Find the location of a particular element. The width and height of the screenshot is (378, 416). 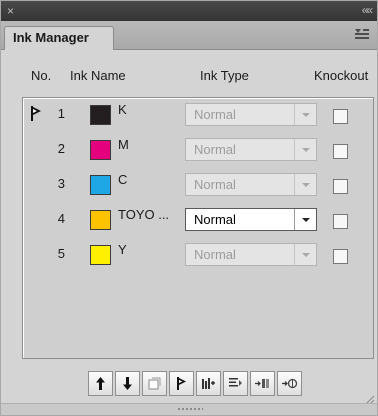

tab-ink-manager: Ink Manager is located at coordinates (59, 38).